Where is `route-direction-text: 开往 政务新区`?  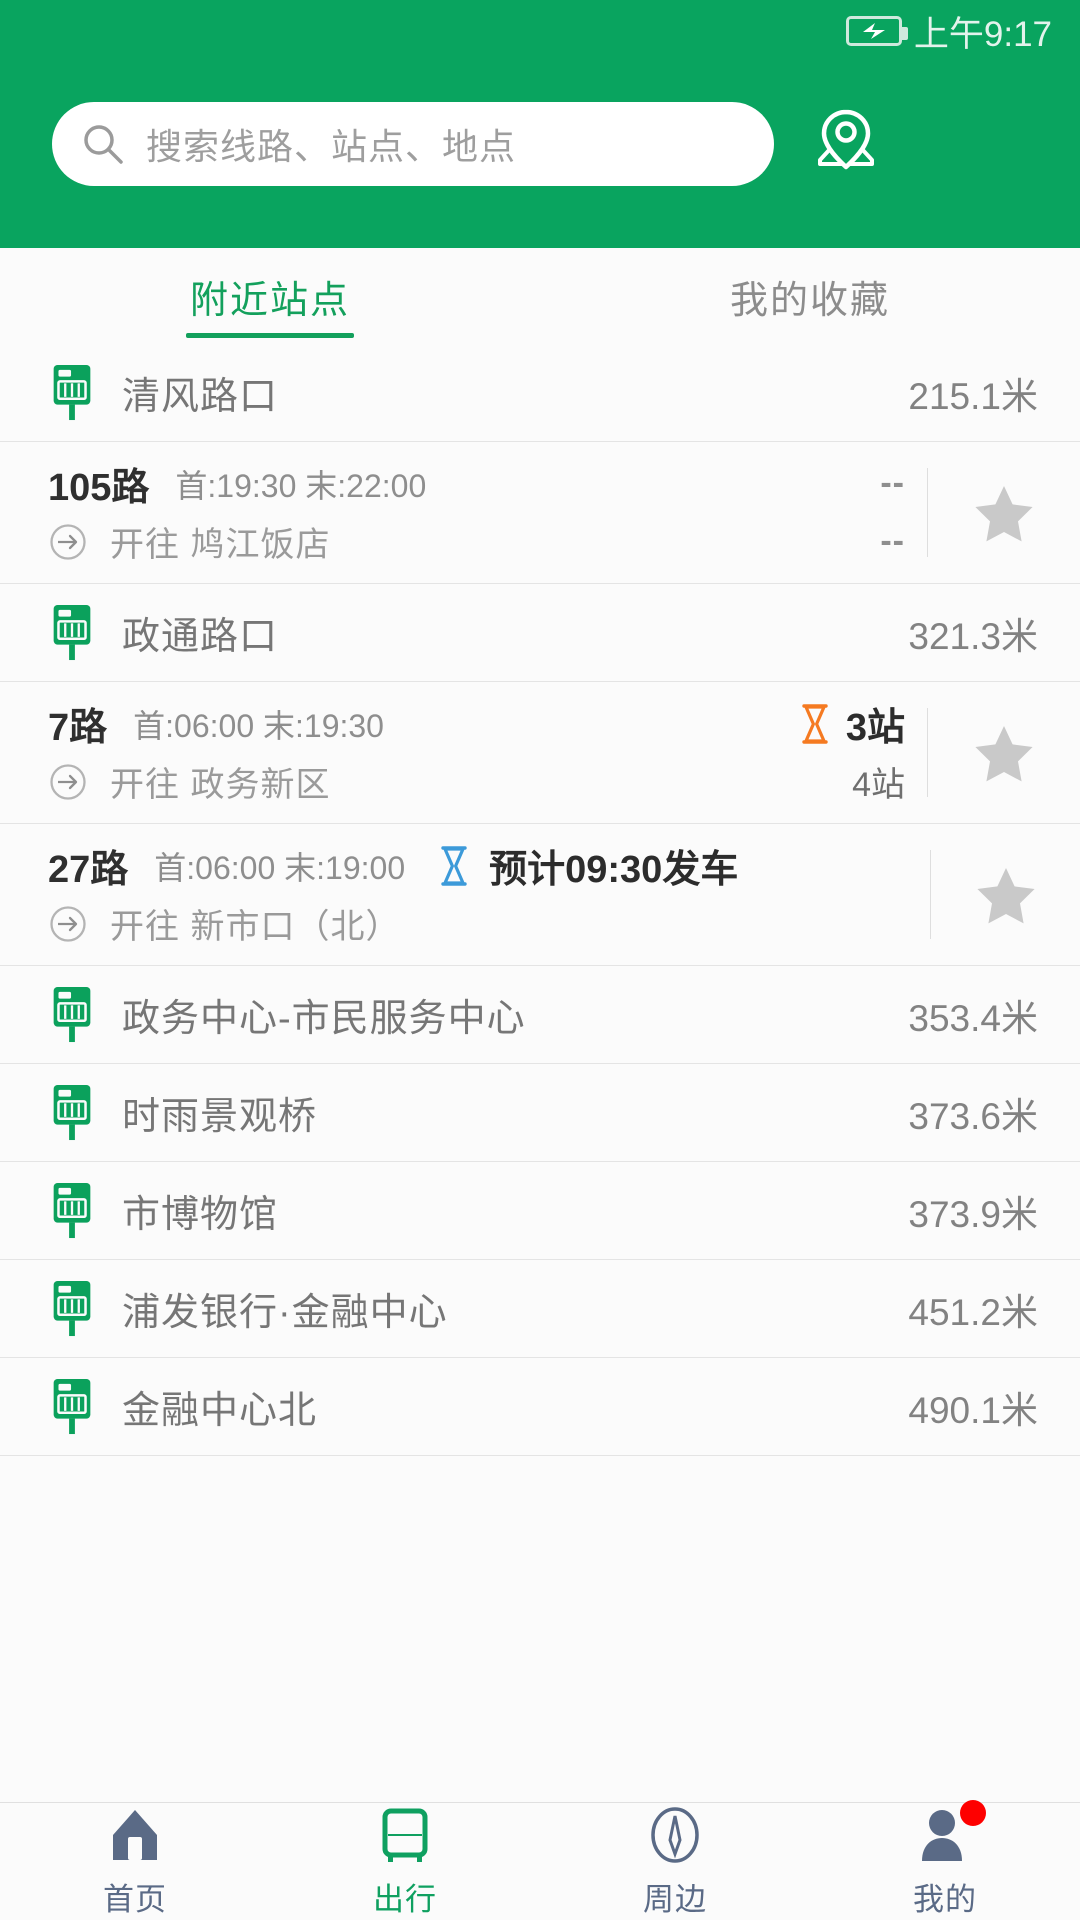 route-direction-text: 开往 政务新区 is located at coordinates (220, 785).